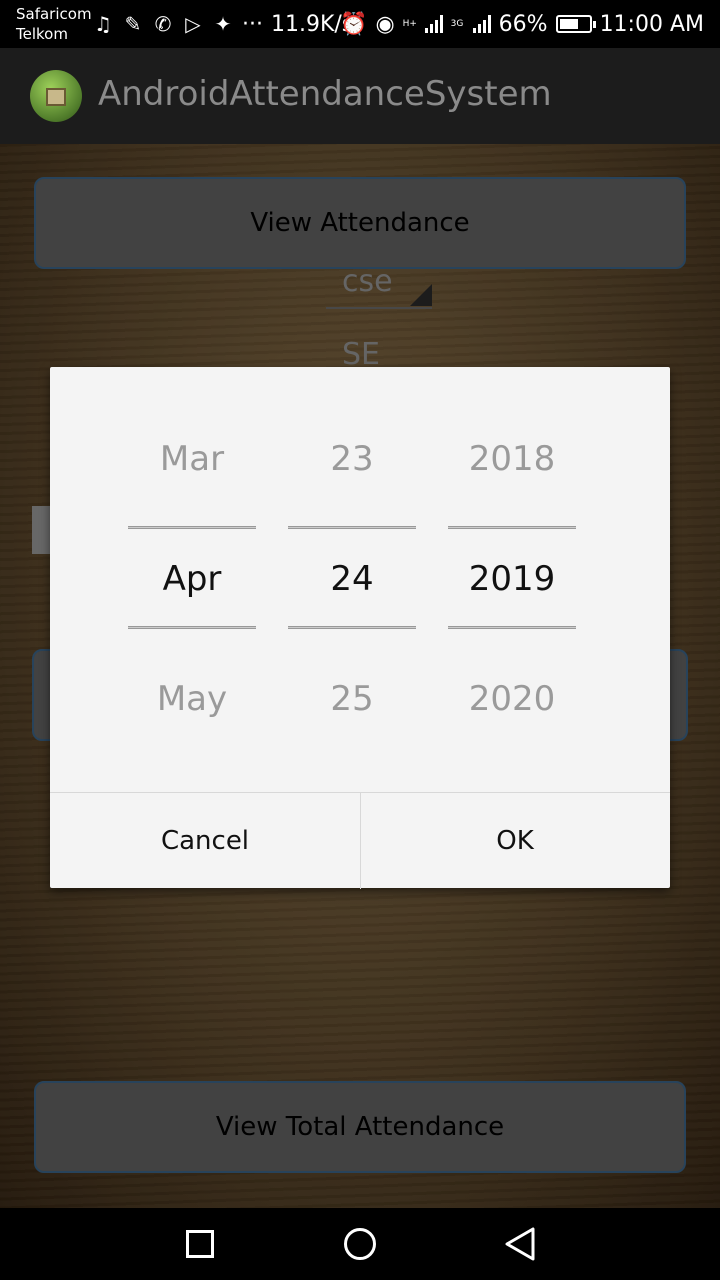 The height and width of the screenshot is (1280, 720). Describe the element at coordinates (192, 527) in the screenshot. I see `month-divider-top` at that location.